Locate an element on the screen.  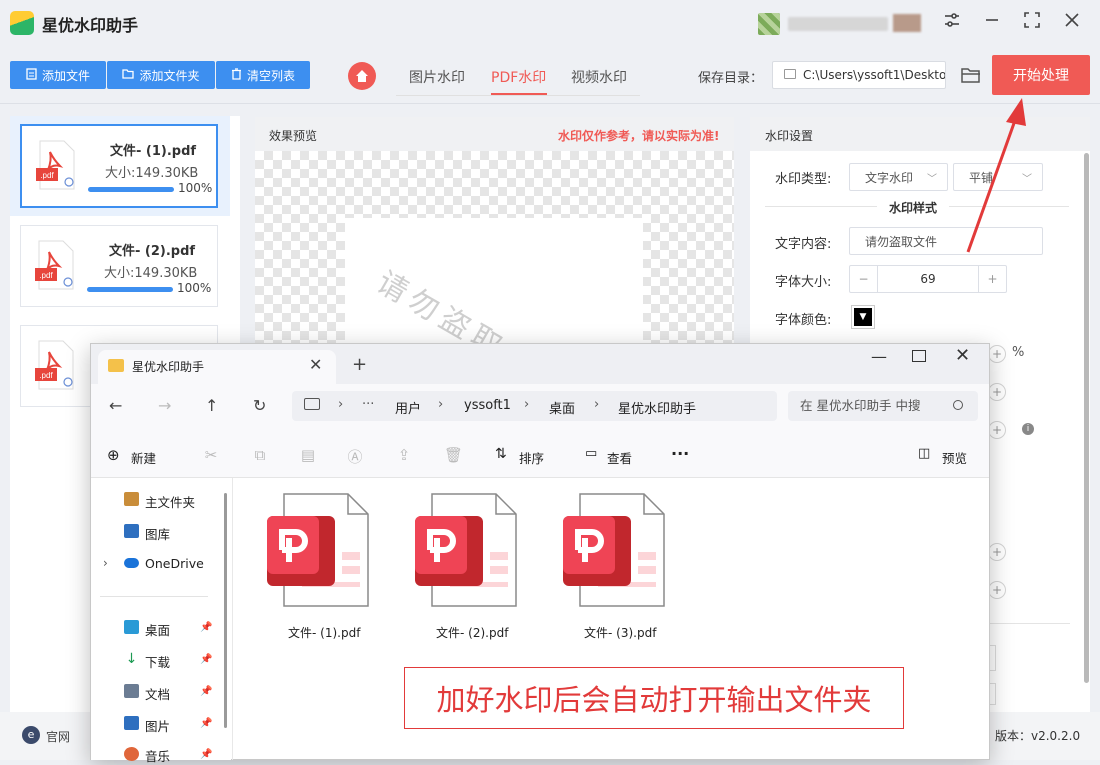
cut-icon: ✂ is located at coordinates (211, 455).